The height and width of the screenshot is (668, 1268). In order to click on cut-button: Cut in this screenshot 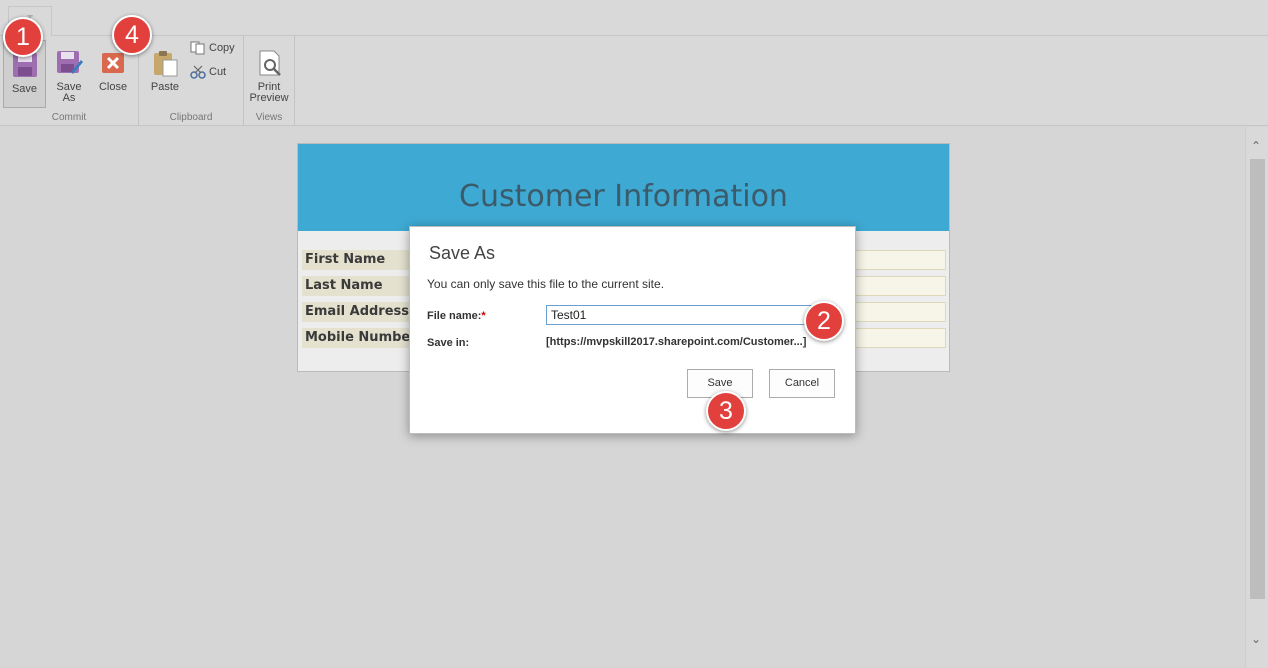, I will do `click(208, 72)`.